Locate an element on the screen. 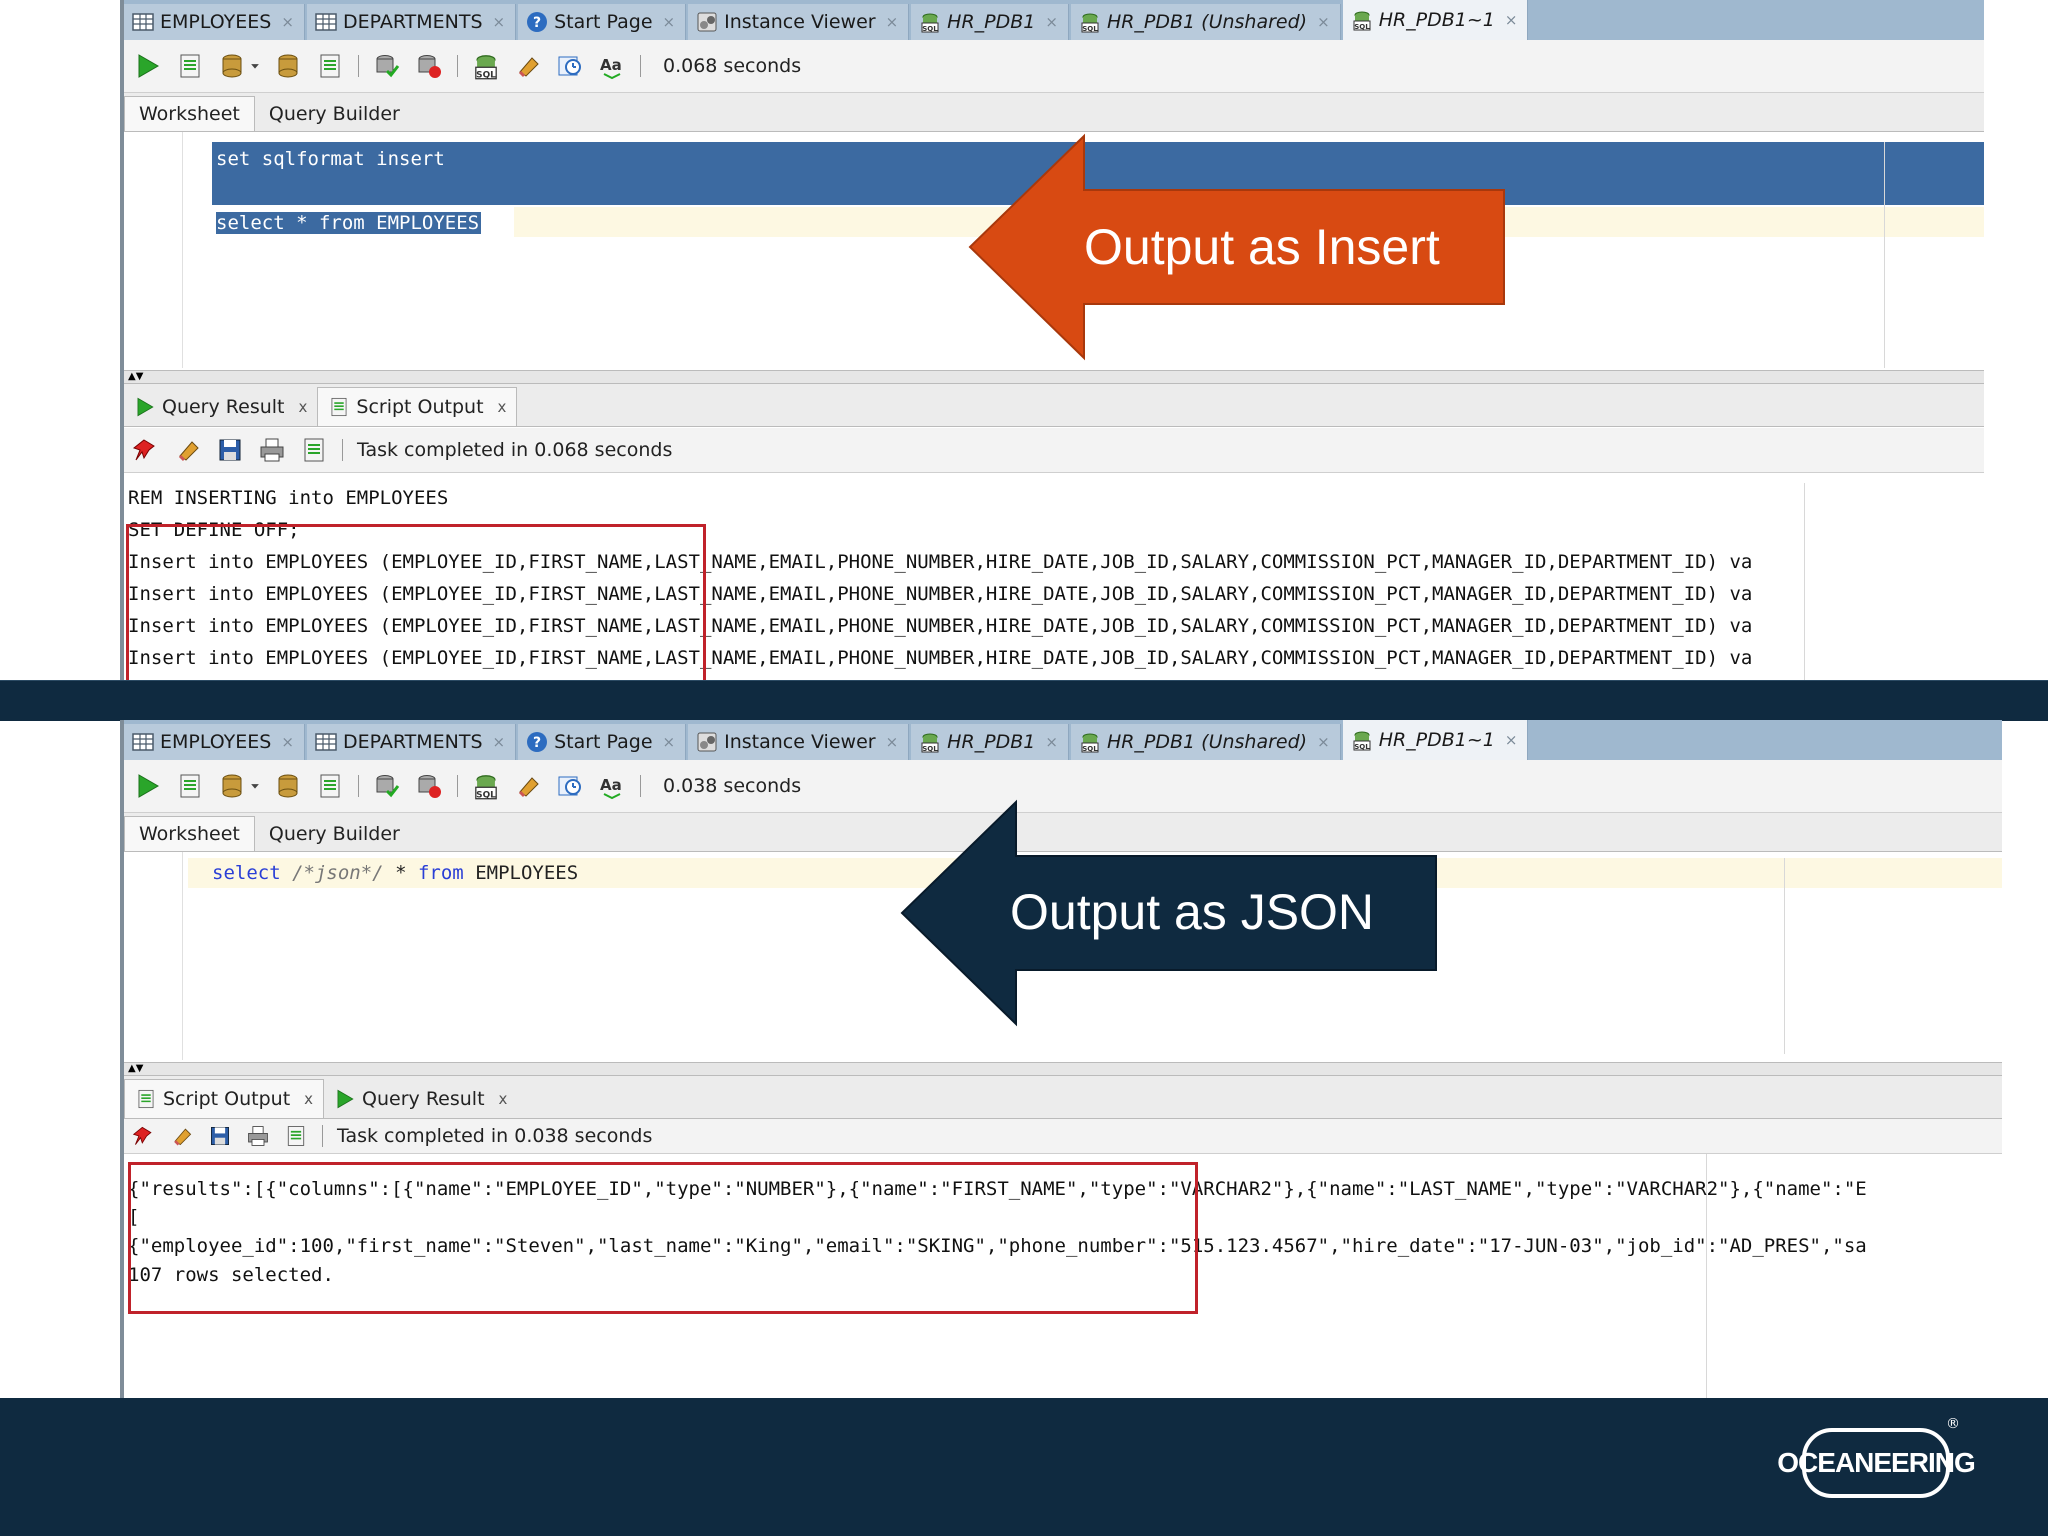  output-toolbar: Task completed in 0.068 seconds is located at coordinates (1054, 450).